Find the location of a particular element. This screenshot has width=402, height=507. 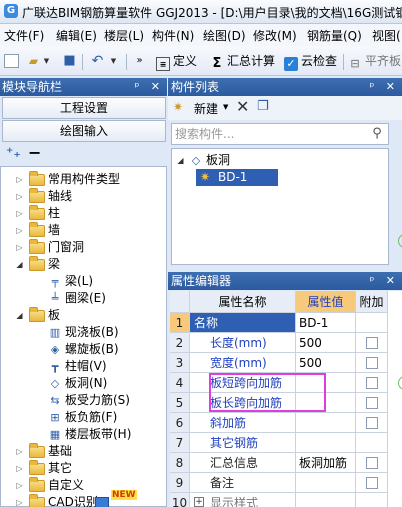

menu-view: 视图( is located at coordinates (386, 35).